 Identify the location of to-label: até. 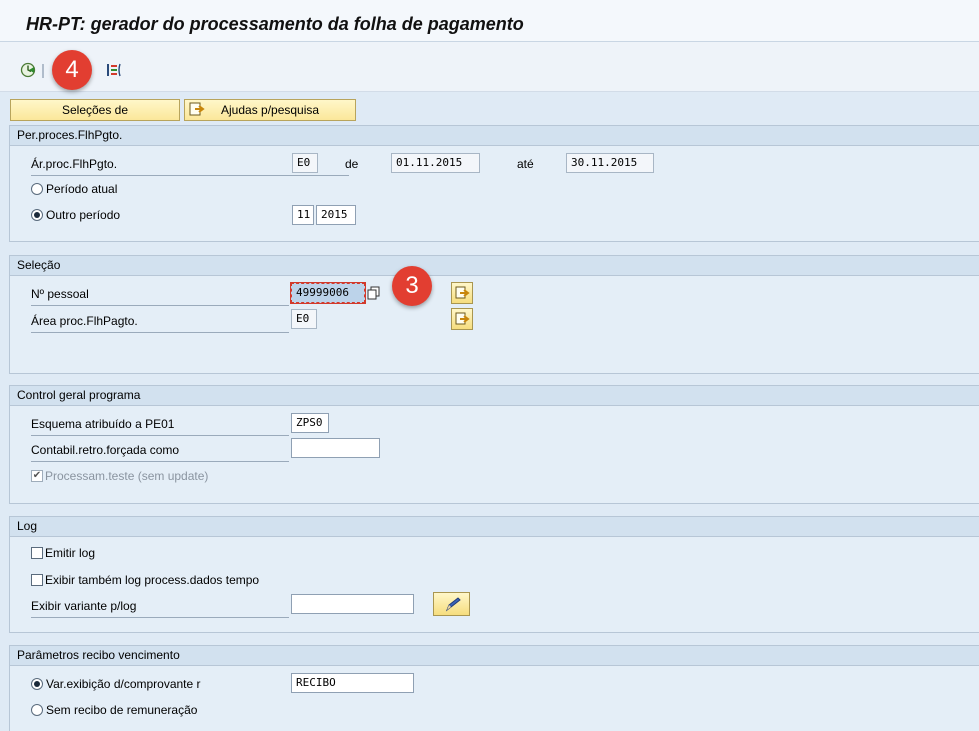
(525, 164).